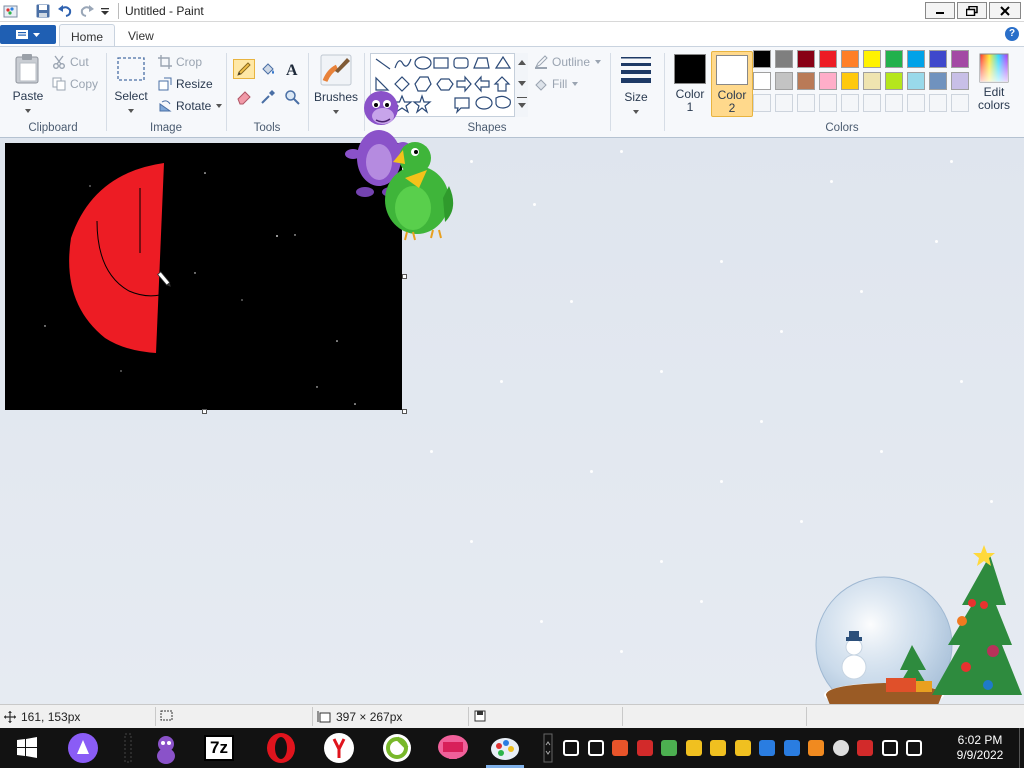  Describe the element at coordinates (185, 84) in the screenshot. I see `resize-button: Resize` at that location.